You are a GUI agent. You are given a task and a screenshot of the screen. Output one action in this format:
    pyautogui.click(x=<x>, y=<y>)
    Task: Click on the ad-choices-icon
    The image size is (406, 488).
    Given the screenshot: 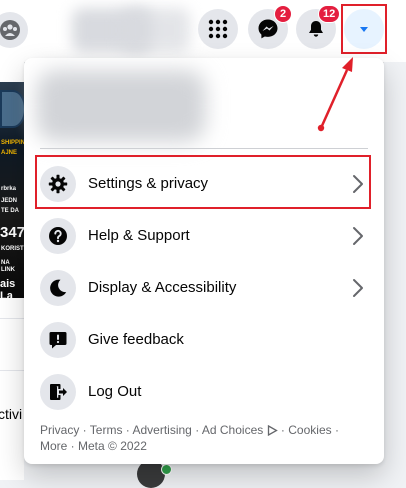 What is the action you would take?
    pyautogui.click(x=272, y=430)
    